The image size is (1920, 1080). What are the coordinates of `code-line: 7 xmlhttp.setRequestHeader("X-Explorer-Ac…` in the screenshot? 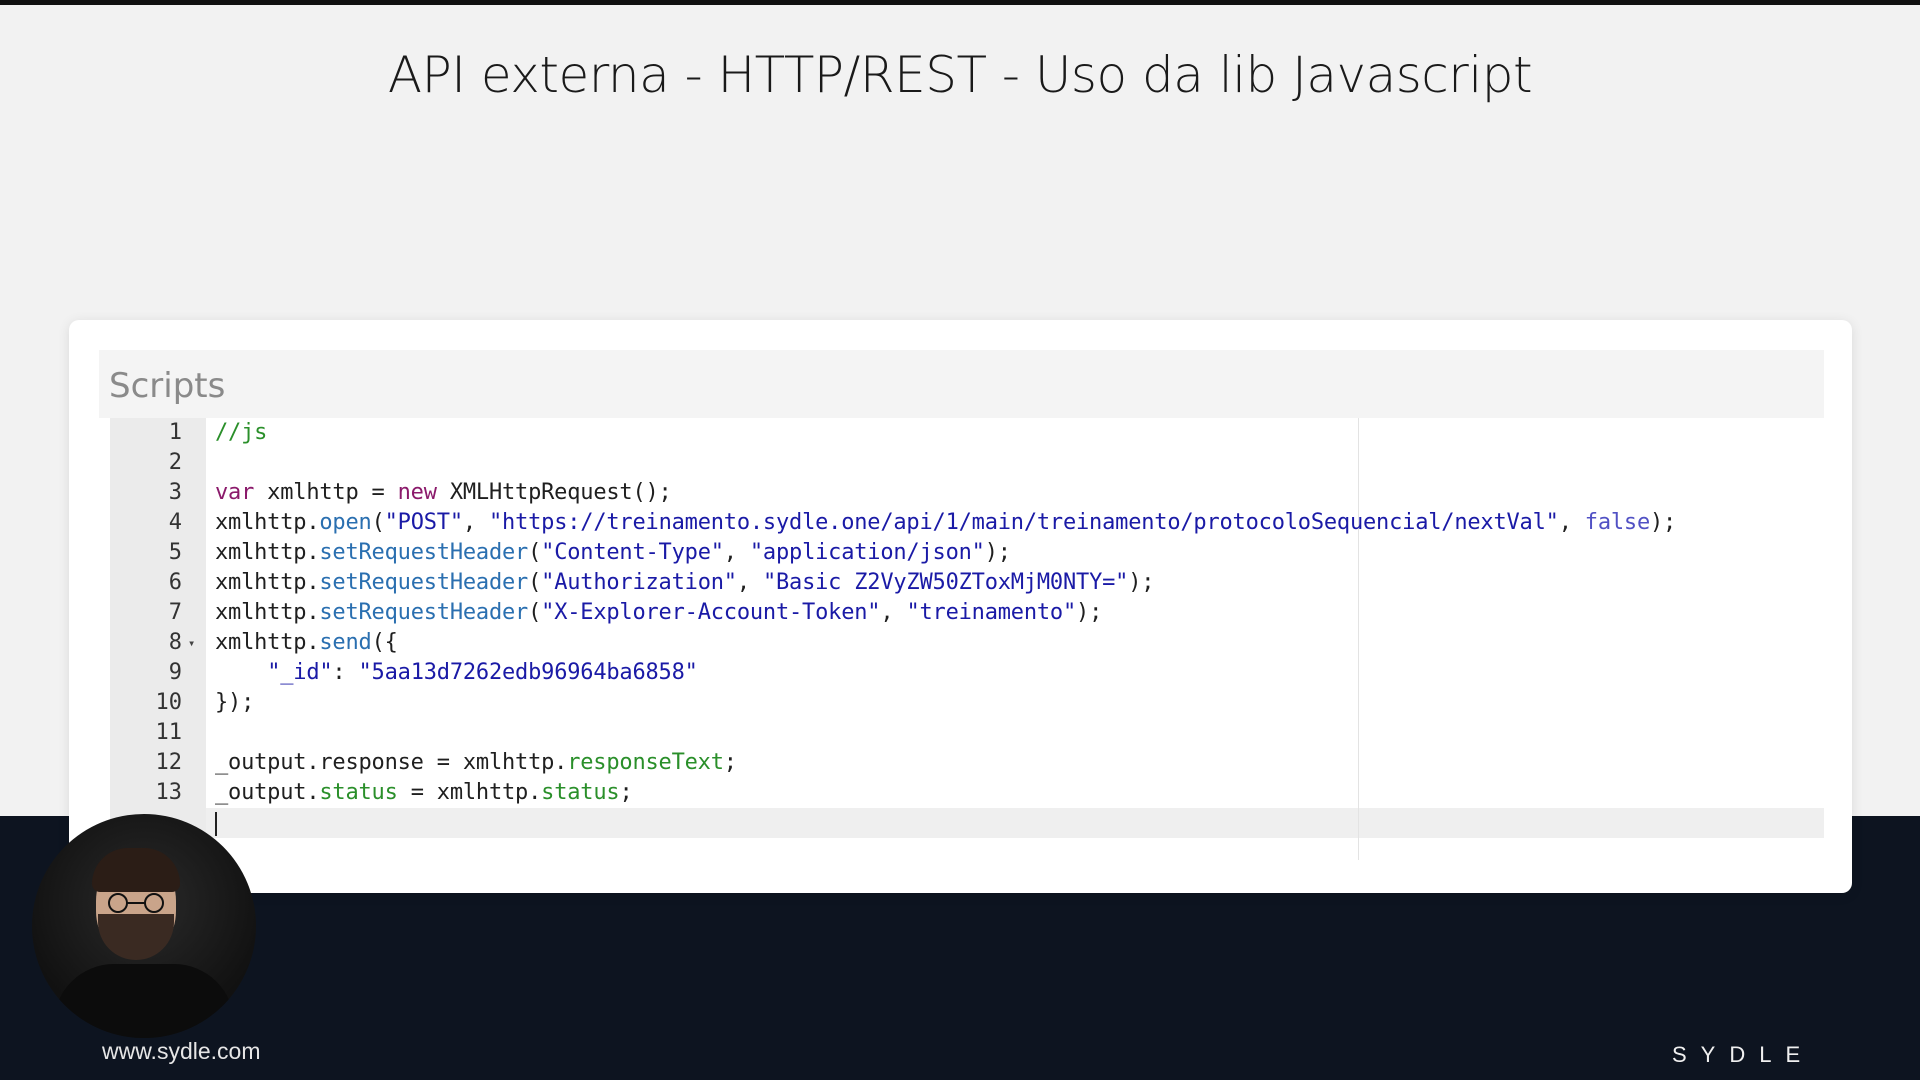 It's located at (967, 613).